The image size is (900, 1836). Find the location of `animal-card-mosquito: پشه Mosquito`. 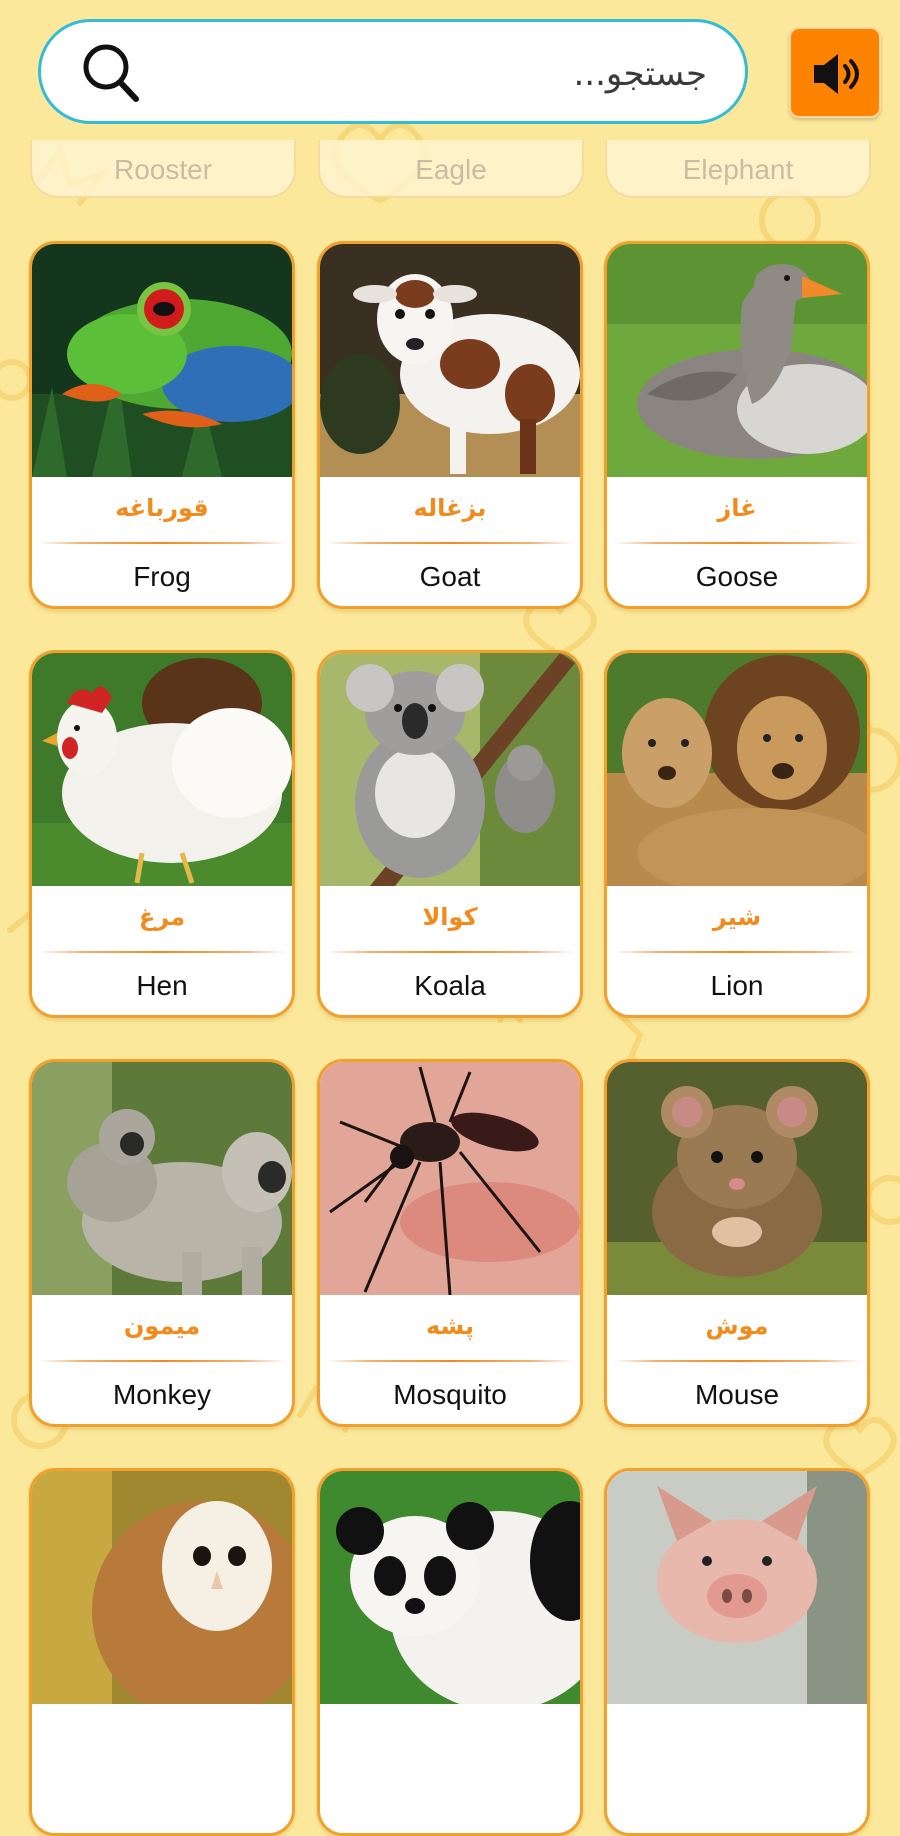

animal-card-mosquito: پشه Mosquito is located at coordinates (450, 1243).